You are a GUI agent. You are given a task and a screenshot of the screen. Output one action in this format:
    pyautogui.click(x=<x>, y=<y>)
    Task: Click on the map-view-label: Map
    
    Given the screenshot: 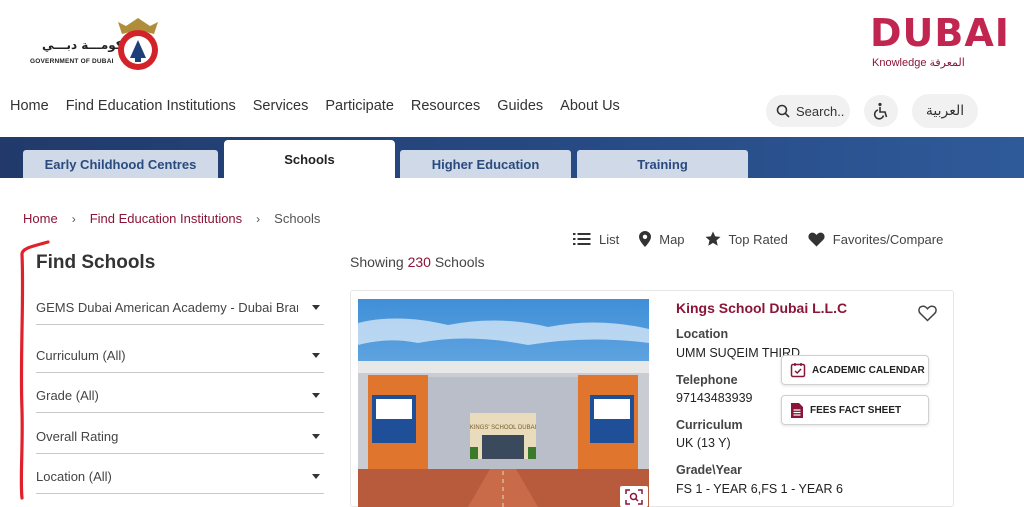 What is the action you would take?
    pyautogui.click(x=672, y=239)
    